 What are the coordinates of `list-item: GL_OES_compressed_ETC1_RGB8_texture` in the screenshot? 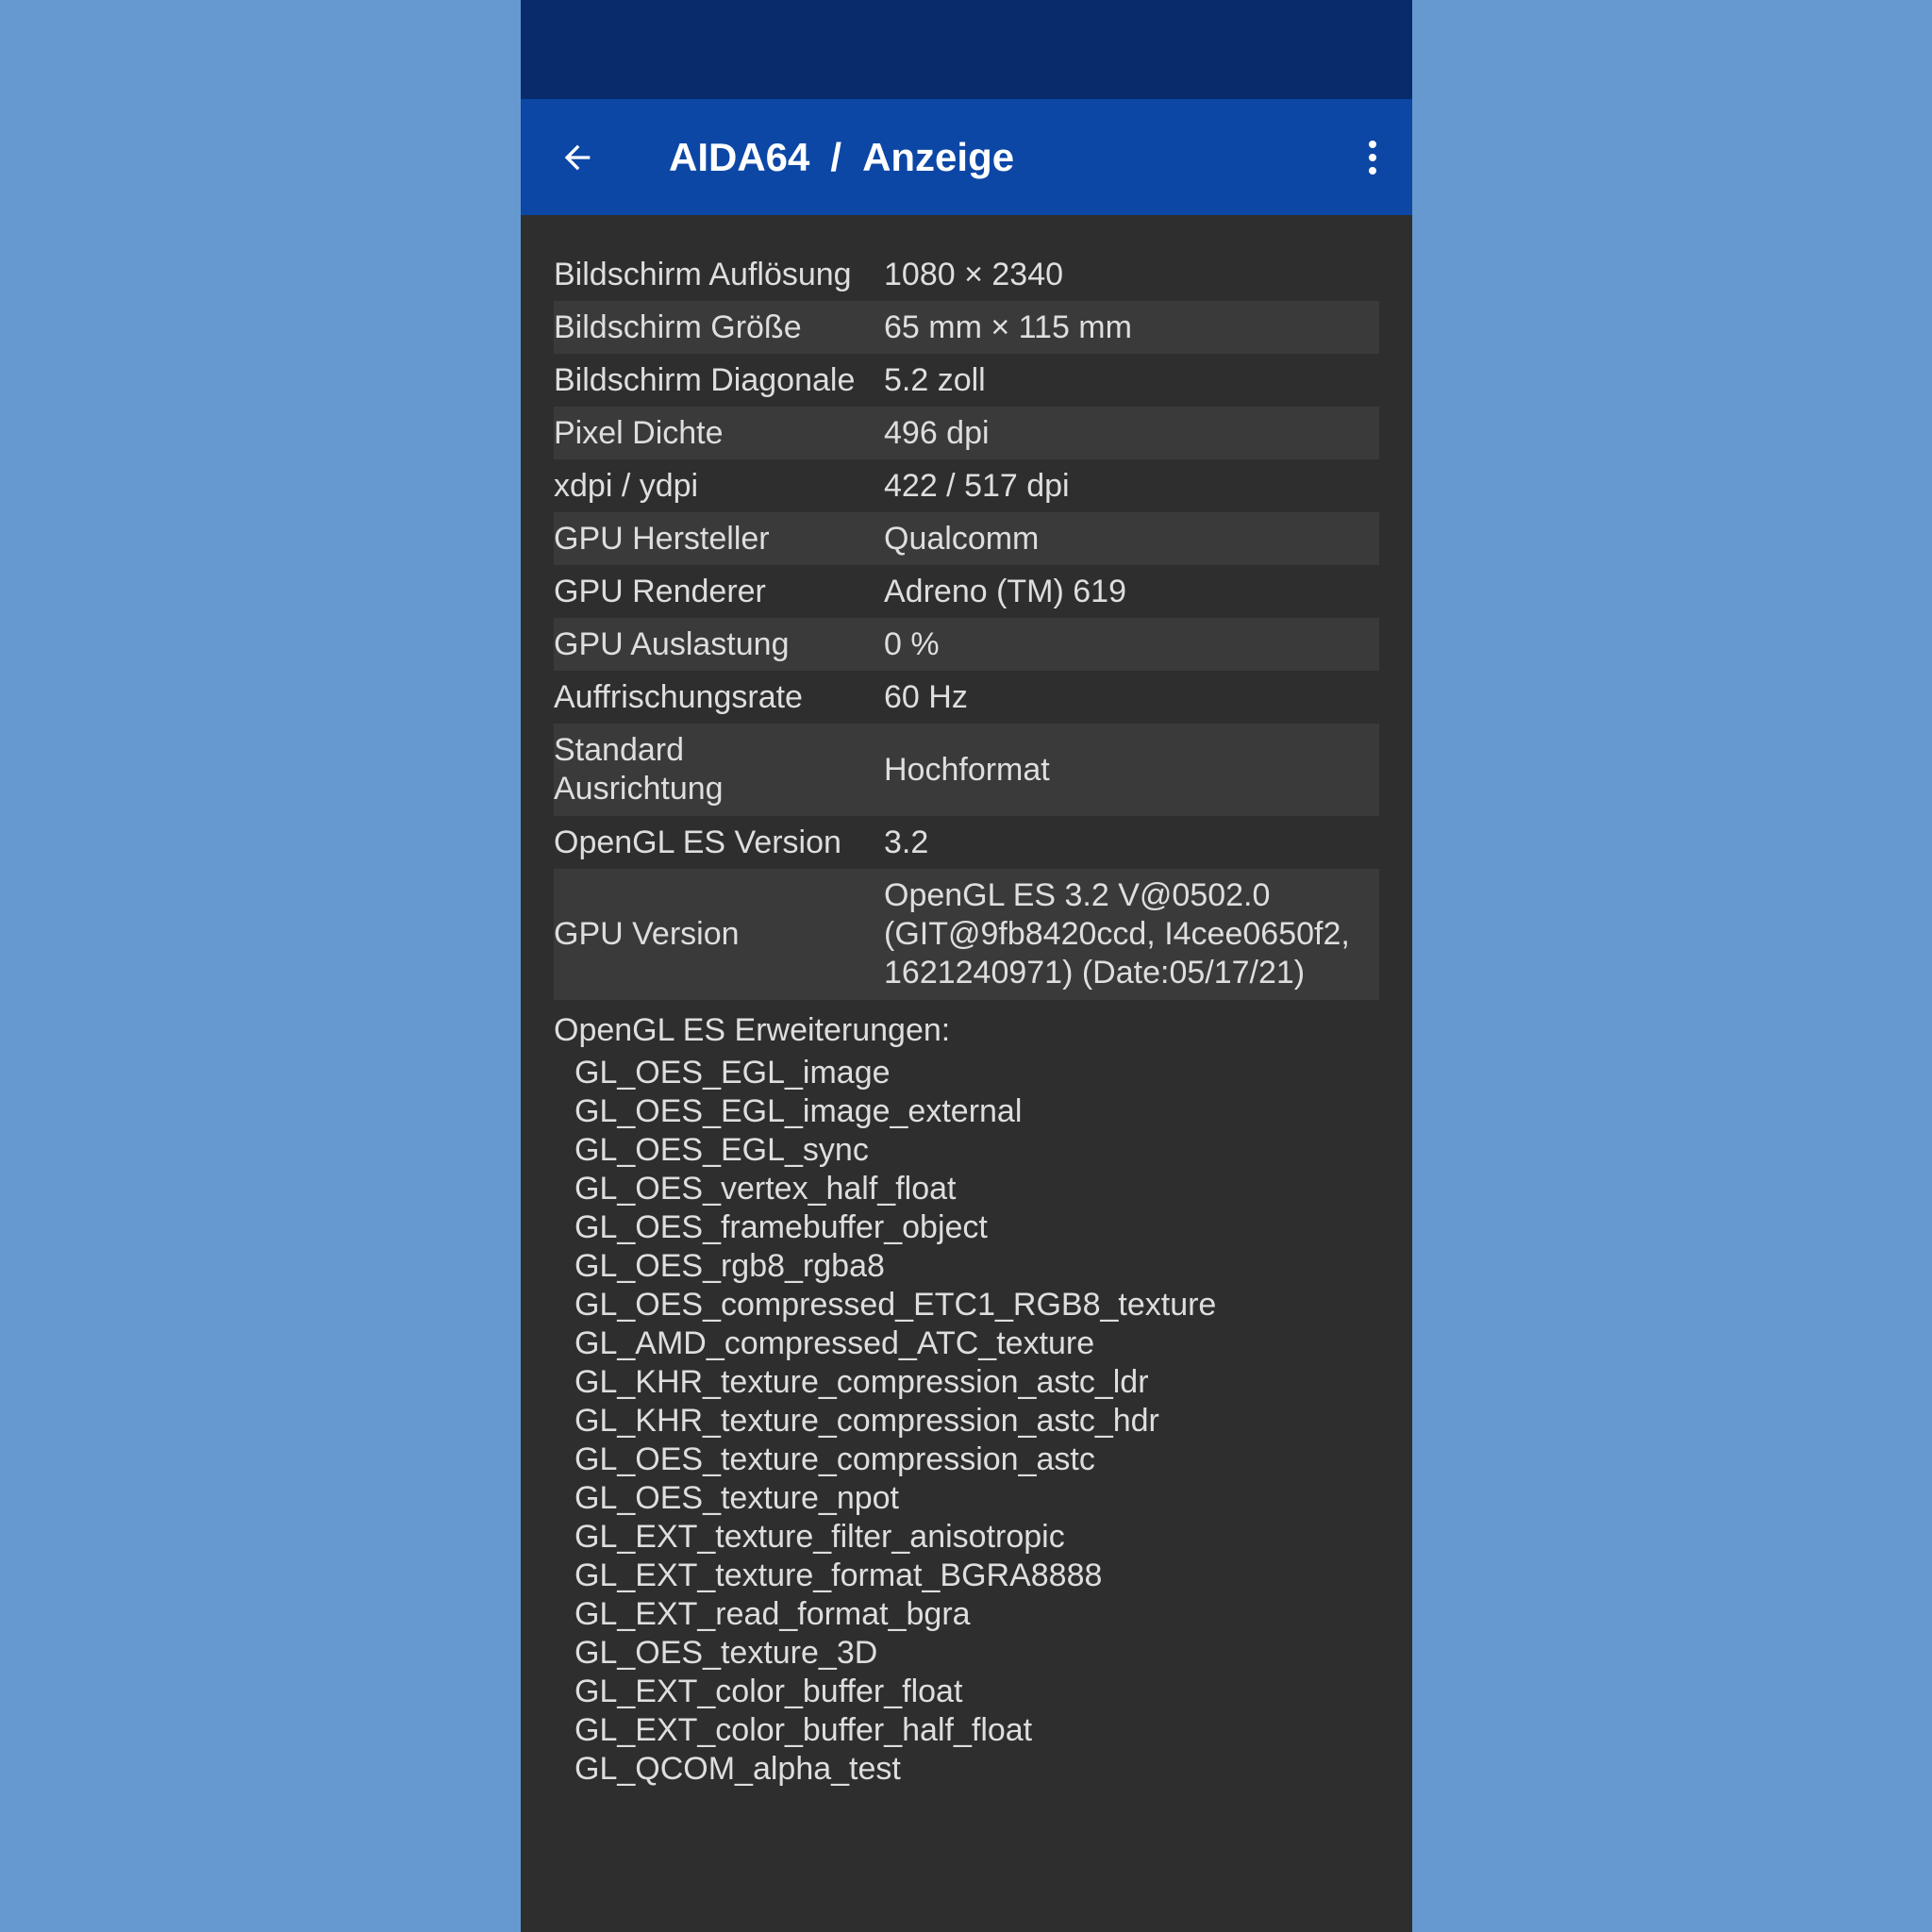 It's located at (896, 1305).